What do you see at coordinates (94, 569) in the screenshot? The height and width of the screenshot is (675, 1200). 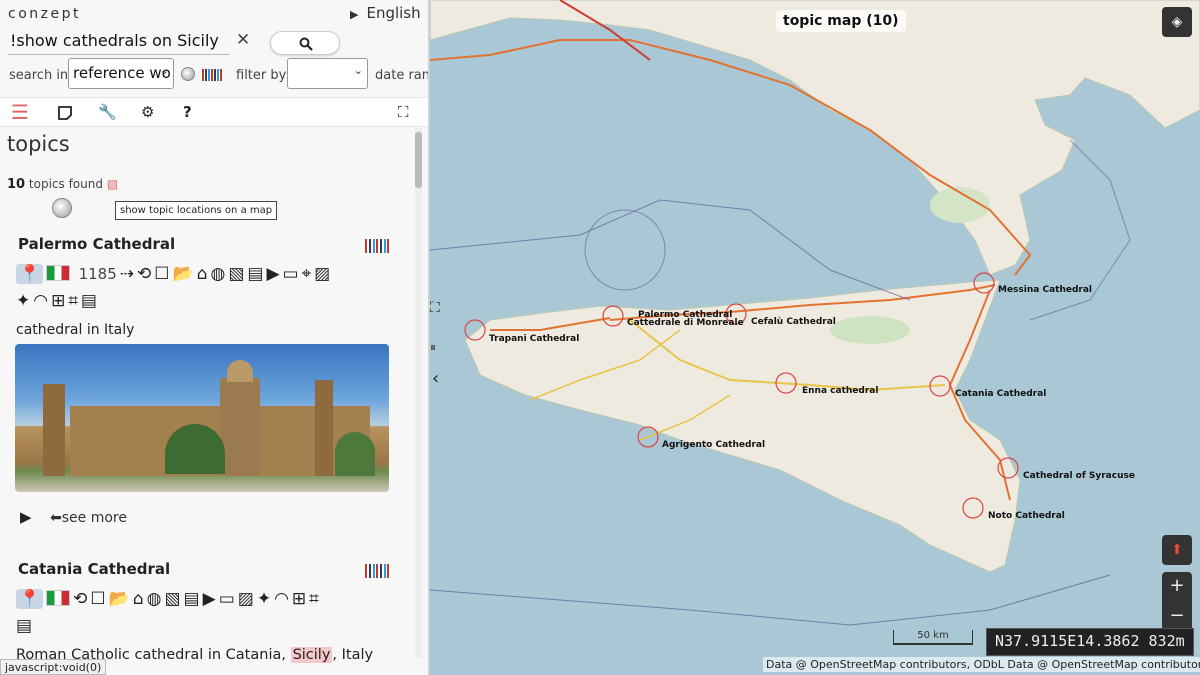 I see `card-title: Catania Cathedral` at bounding box center [94, 569].